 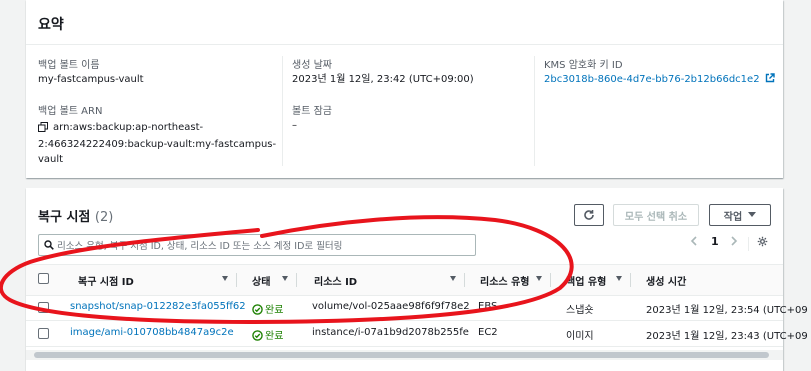 I want to click on resource-type-cell: EBS, so click(x=488, y=306).